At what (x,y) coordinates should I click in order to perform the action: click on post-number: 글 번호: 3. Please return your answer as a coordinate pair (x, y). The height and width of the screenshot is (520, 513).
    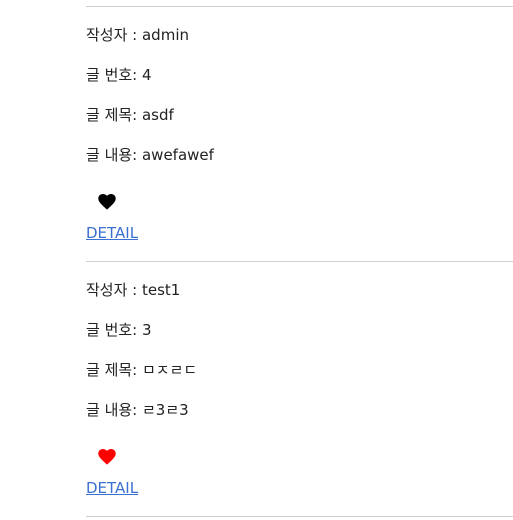
    Looking at the image, I should click on (119, 330).